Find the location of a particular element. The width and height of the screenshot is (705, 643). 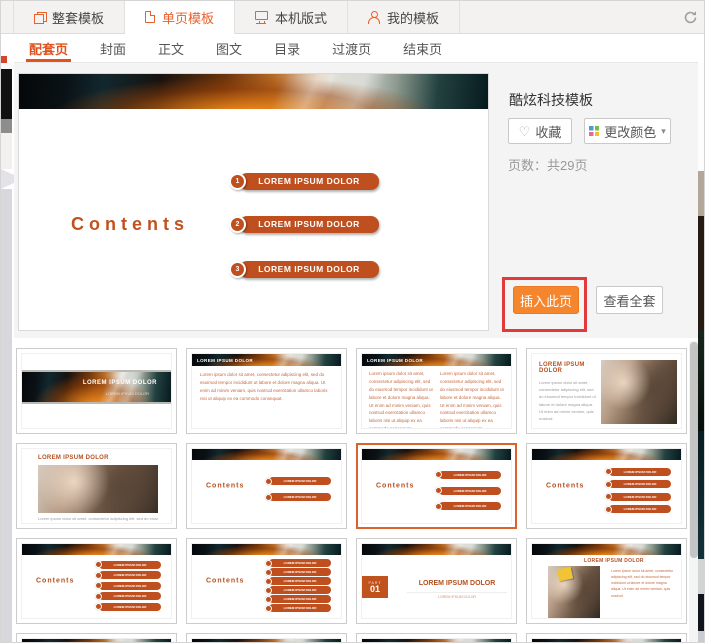

user-icon is located at coordinates (374, 17).